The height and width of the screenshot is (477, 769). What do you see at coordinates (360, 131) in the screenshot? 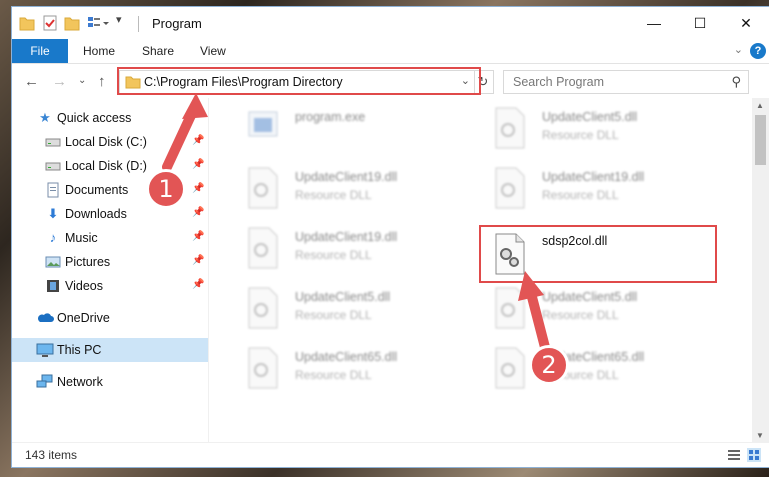
I see `file-item: program.exe` at bounding box center [360, 131].